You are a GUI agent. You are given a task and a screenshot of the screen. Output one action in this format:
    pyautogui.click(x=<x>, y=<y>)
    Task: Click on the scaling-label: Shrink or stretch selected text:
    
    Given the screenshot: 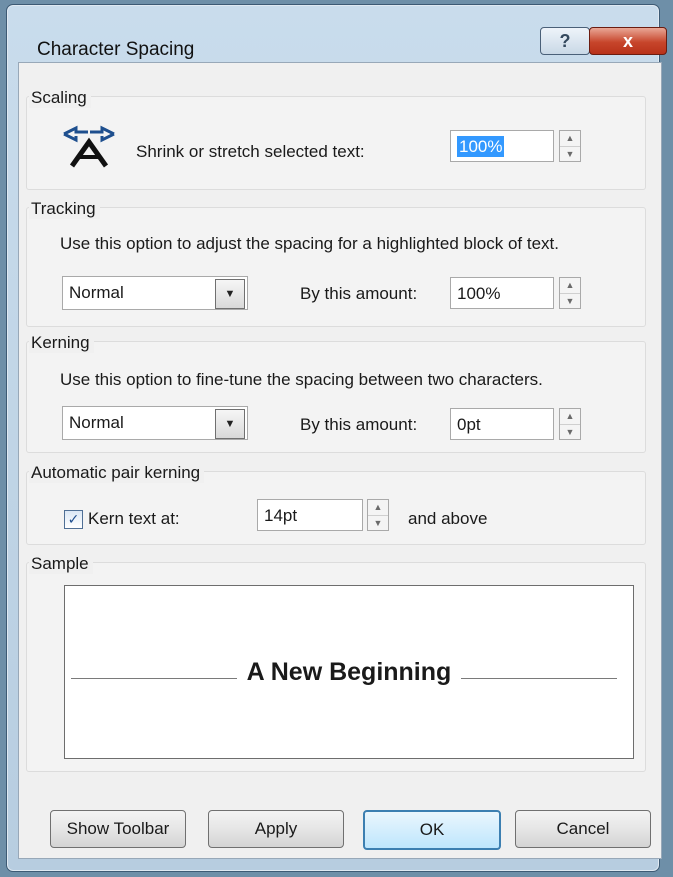 What is the action you would take?
    pyautogui.click(x=250, y=151)
    